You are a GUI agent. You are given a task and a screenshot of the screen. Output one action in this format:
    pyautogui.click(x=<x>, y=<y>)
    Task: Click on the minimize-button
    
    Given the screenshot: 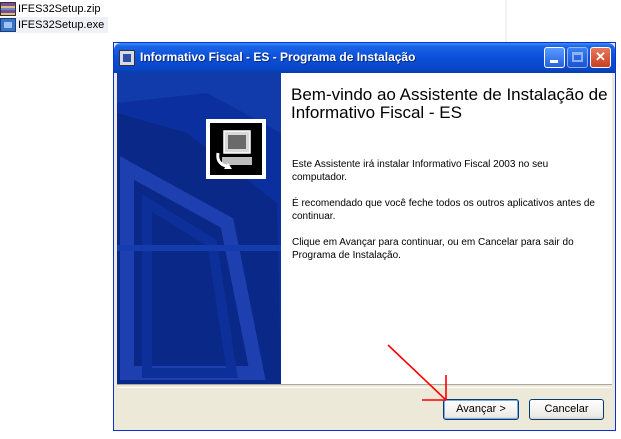 What is the action you would take?
    pyautogui.click(x=554, y=57)
    